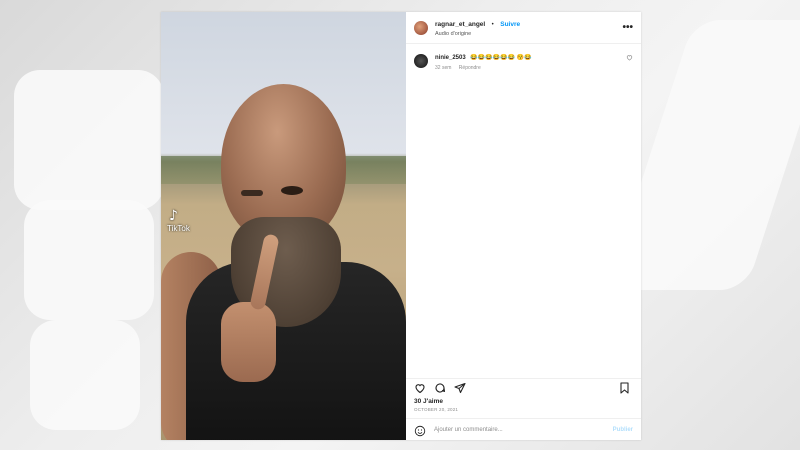 The height and width of the screenshot is (450, 800). What do you see at coordinates (460, 24) in the screenshot?
I see `post-username: ragnar_et_angel` at bounding box center [460, 24].